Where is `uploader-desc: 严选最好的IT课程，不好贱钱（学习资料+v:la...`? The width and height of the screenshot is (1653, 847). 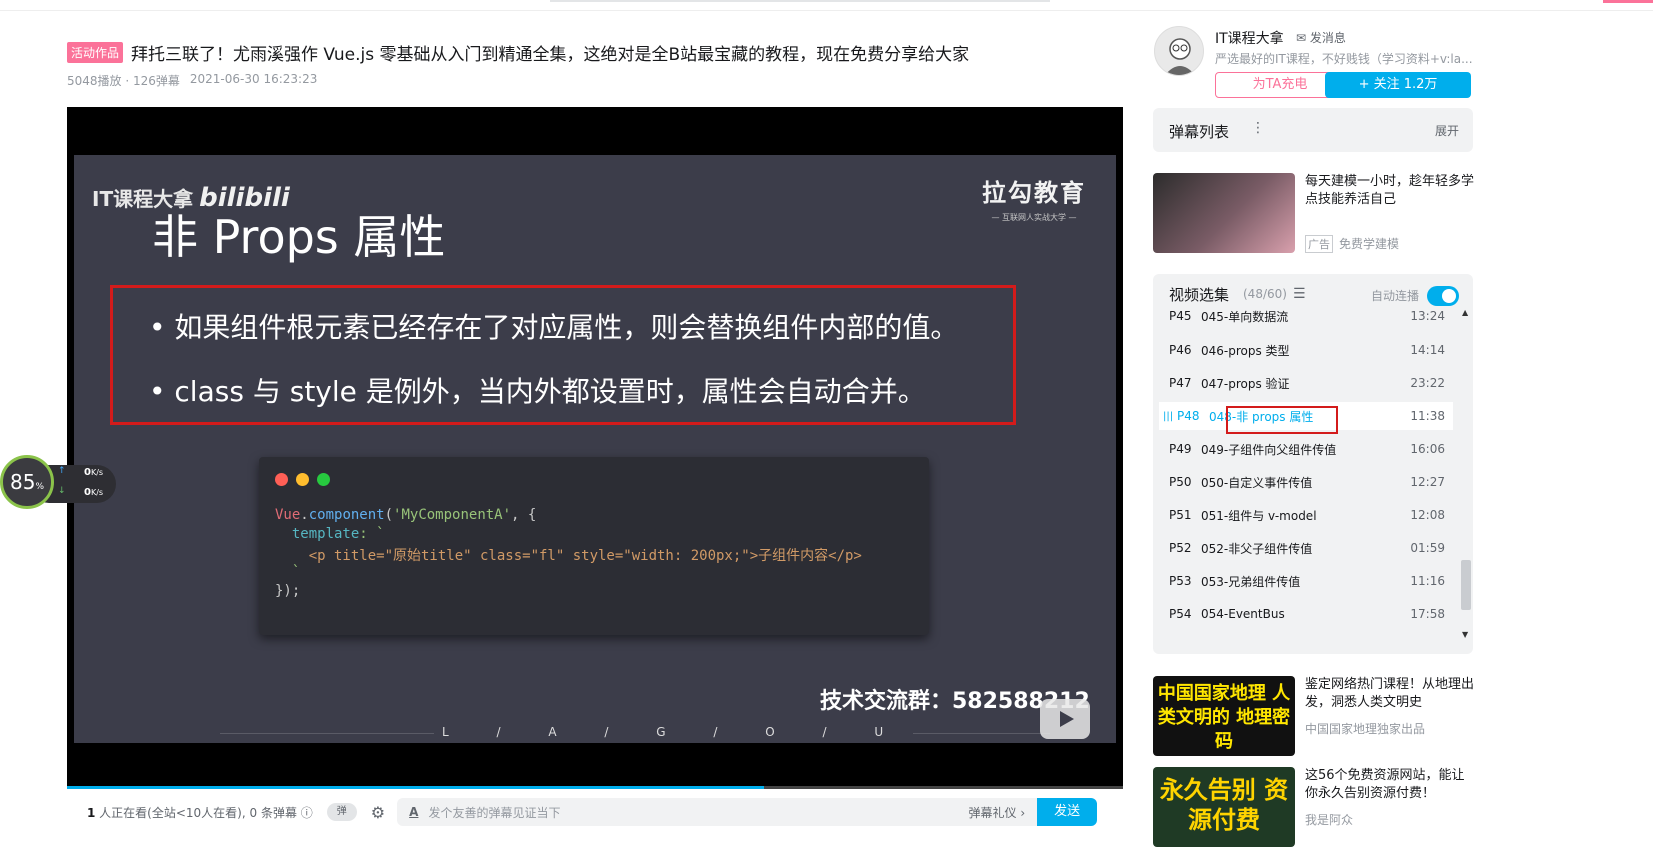 uploader-desc: 严选最好的IT课程，不好贱钱（学习资料+v:la... is located at coordinates (1344, 59).